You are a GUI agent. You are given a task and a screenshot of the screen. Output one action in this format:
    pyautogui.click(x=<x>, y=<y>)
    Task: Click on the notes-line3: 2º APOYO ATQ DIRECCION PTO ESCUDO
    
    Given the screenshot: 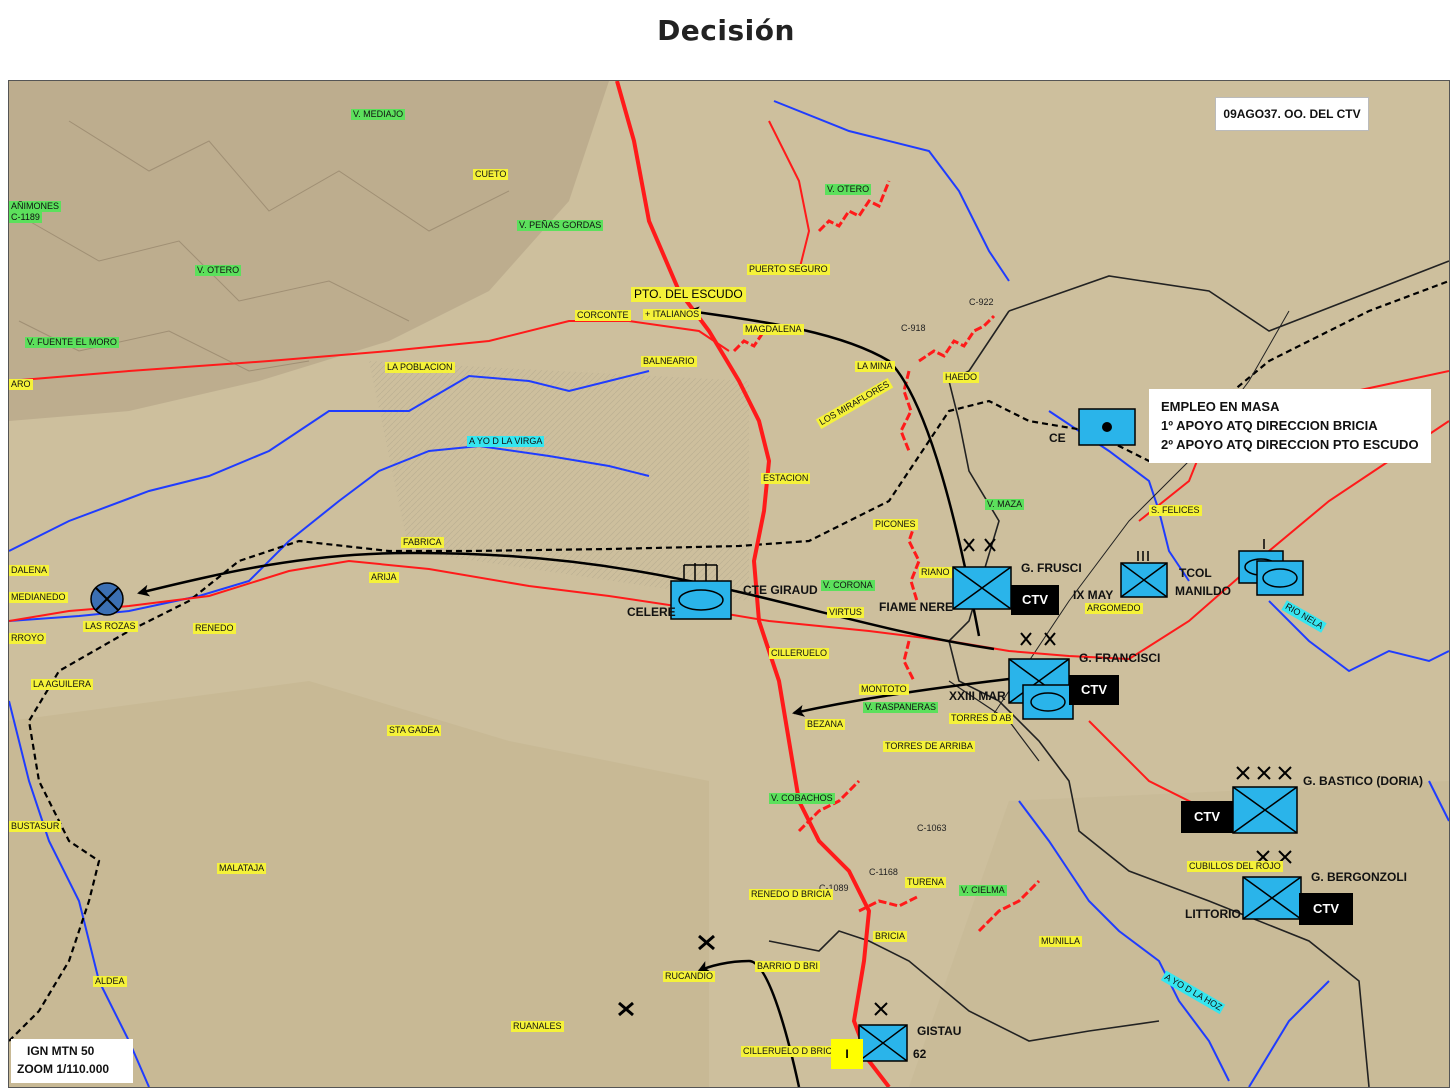 What is the action you would take?
    pyautogui.click(x=1290, y=444)
    